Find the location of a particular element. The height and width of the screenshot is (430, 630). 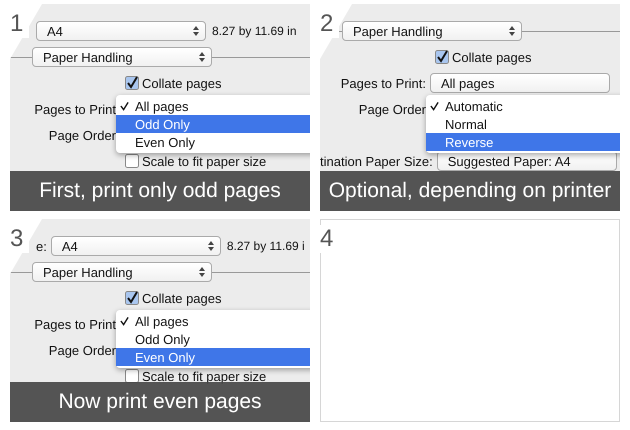

menu-item: Normal is located at coordinates (523, 124).